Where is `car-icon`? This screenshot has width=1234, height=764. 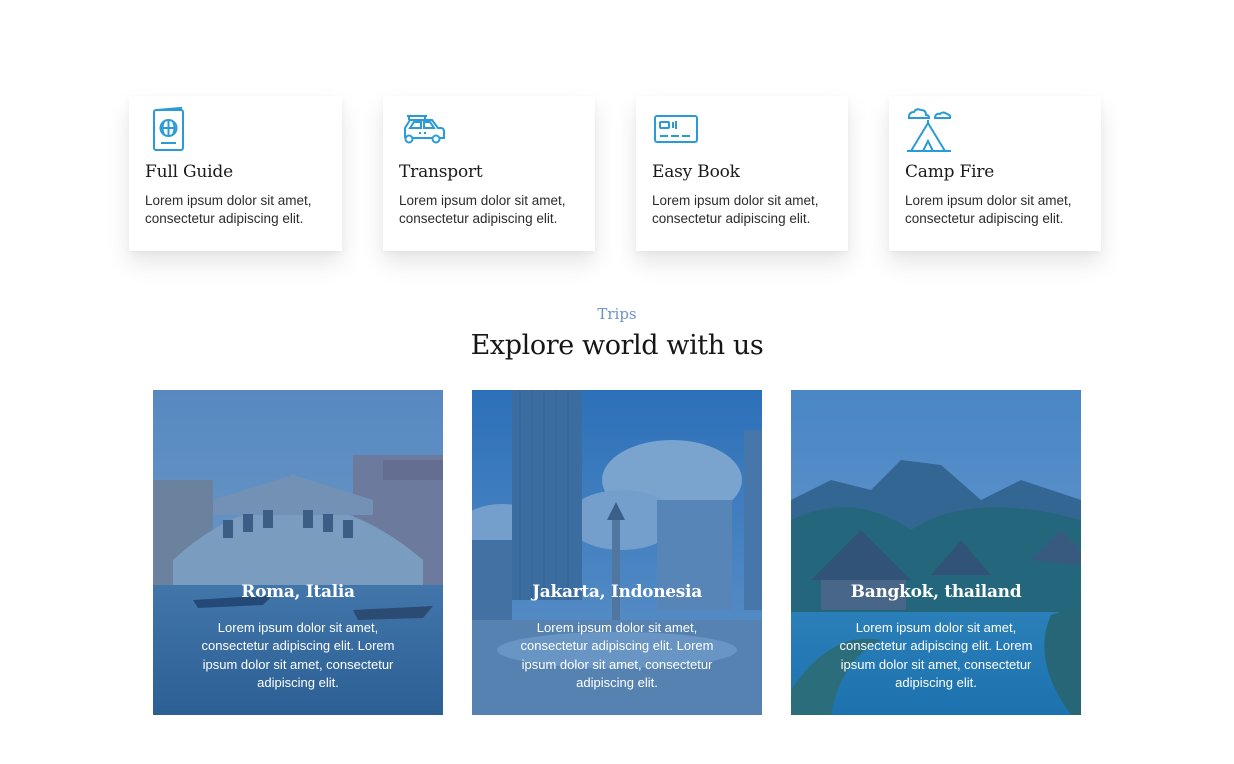
car-icon is located at coordinates (423, 130).